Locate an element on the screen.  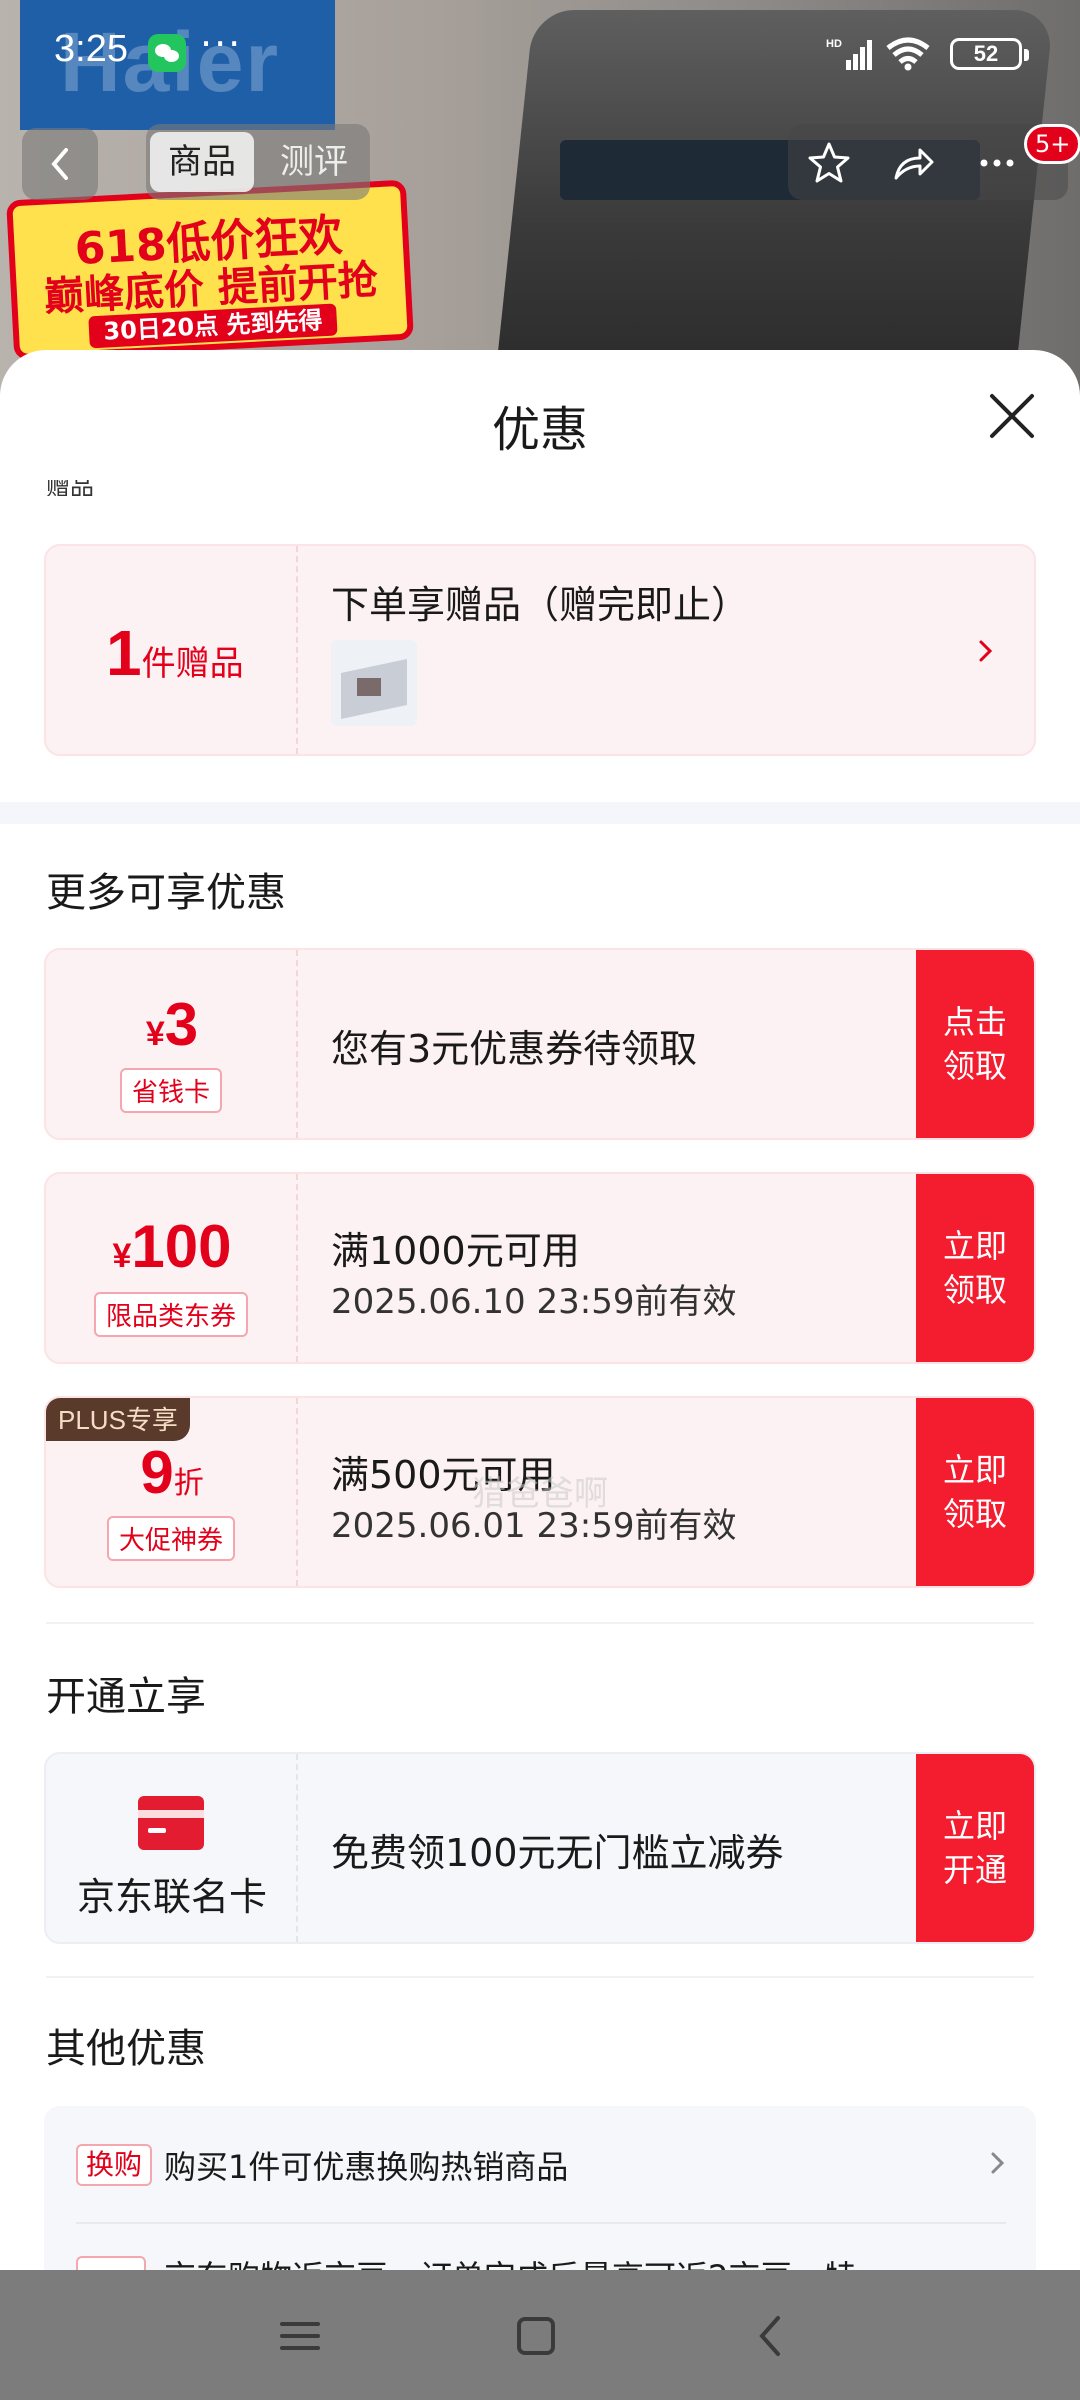
wifi-icon is located at coordinates (908, 54).